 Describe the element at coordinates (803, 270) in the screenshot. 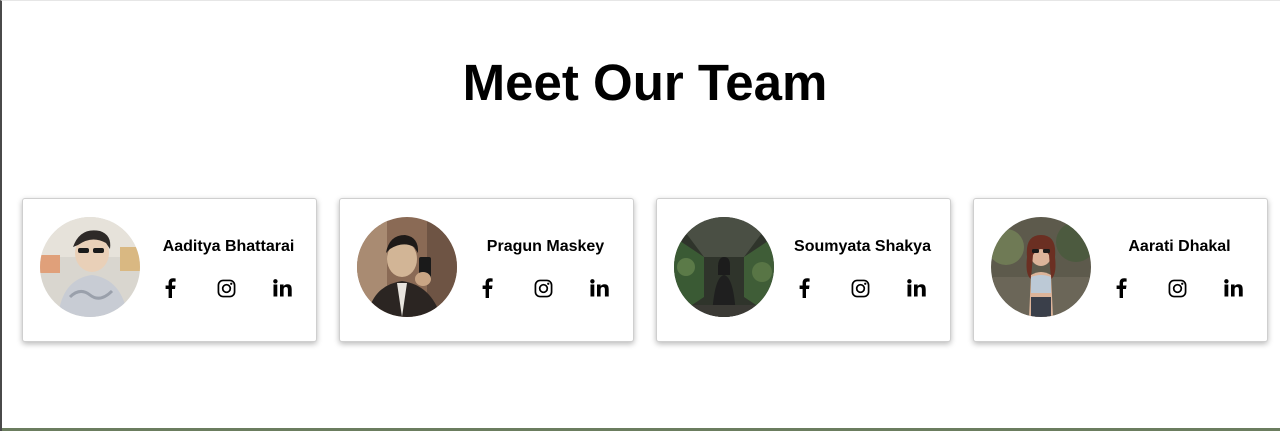

I see `team-card: Soumyata Shakya` at that location.